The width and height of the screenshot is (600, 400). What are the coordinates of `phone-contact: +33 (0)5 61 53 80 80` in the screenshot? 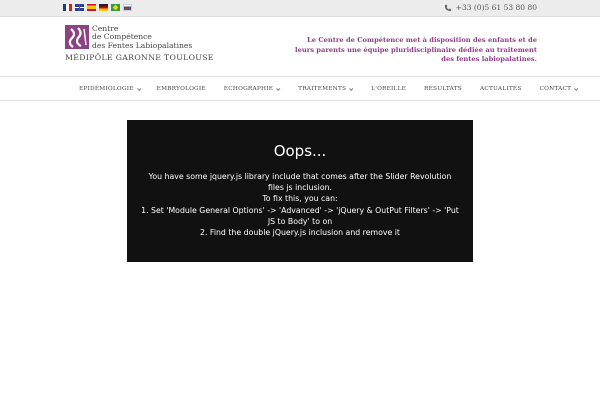 It's located at (490, 7).